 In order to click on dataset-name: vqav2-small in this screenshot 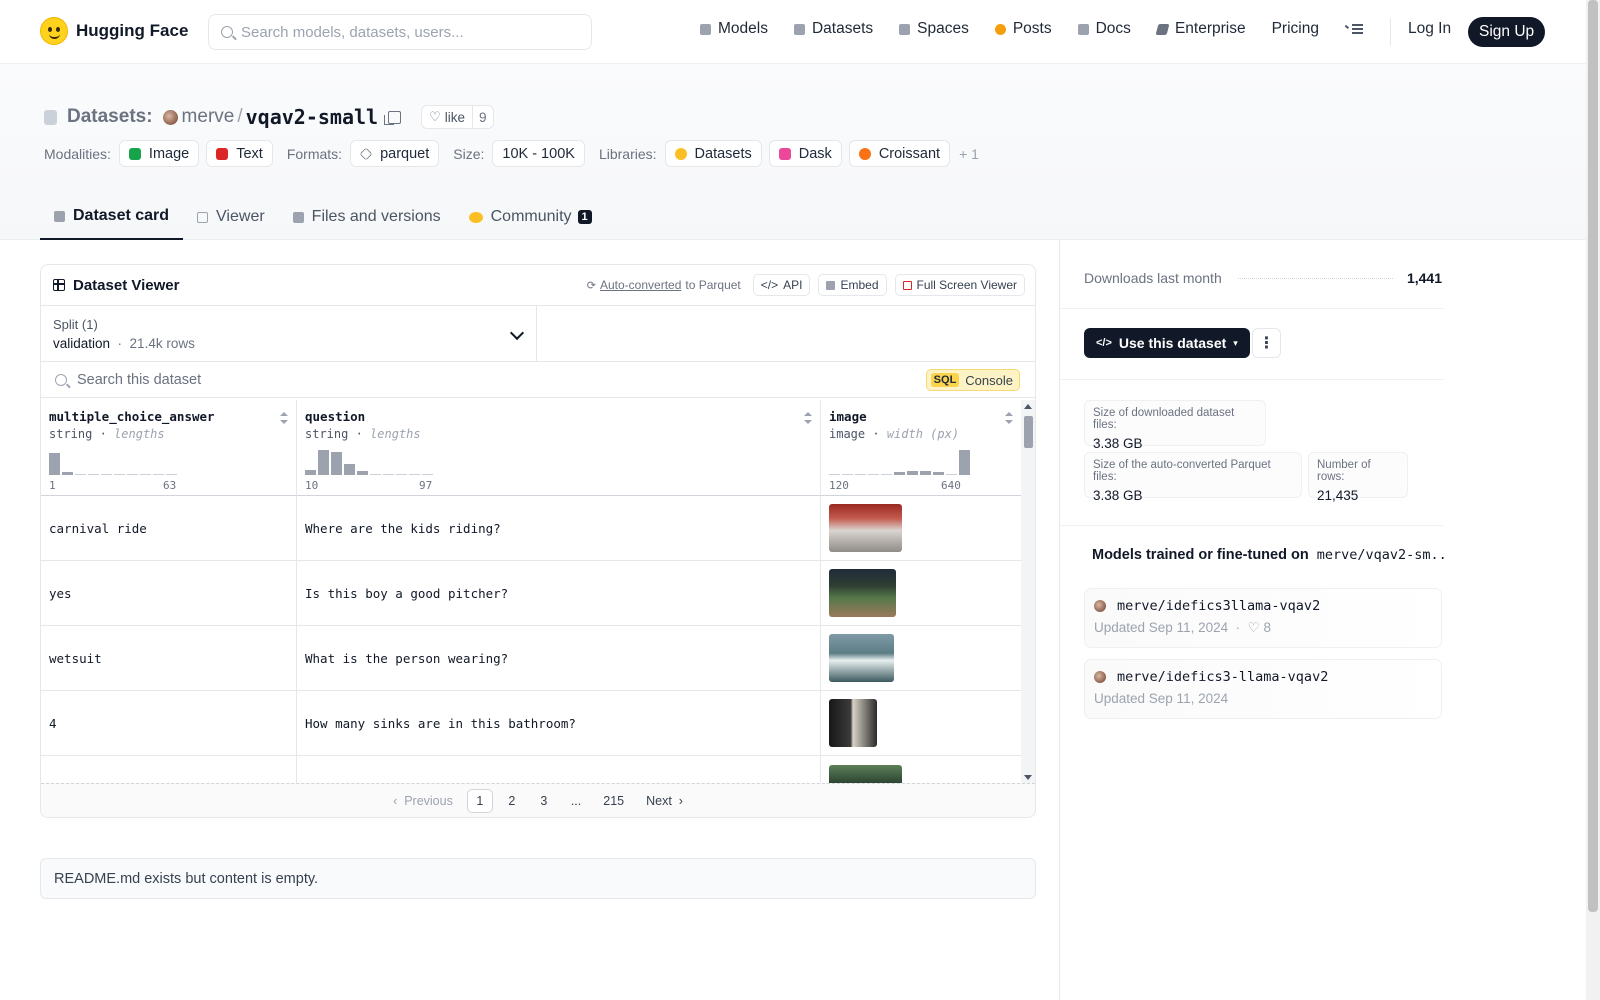, I will do `click(312, 117)`.